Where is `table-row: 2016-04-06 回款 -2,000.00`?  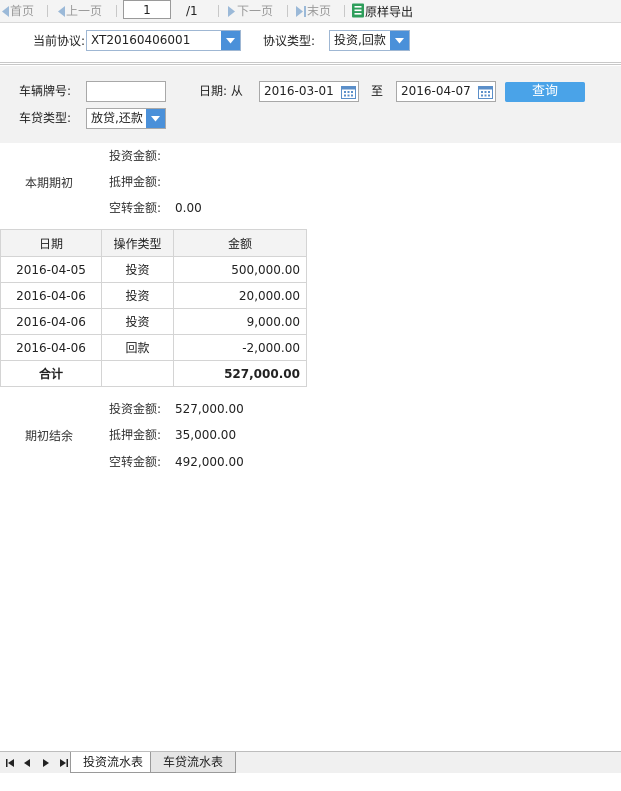
table-row: 2016-04-06 回款 -2,000.00 is located at coordinates (153, 347).